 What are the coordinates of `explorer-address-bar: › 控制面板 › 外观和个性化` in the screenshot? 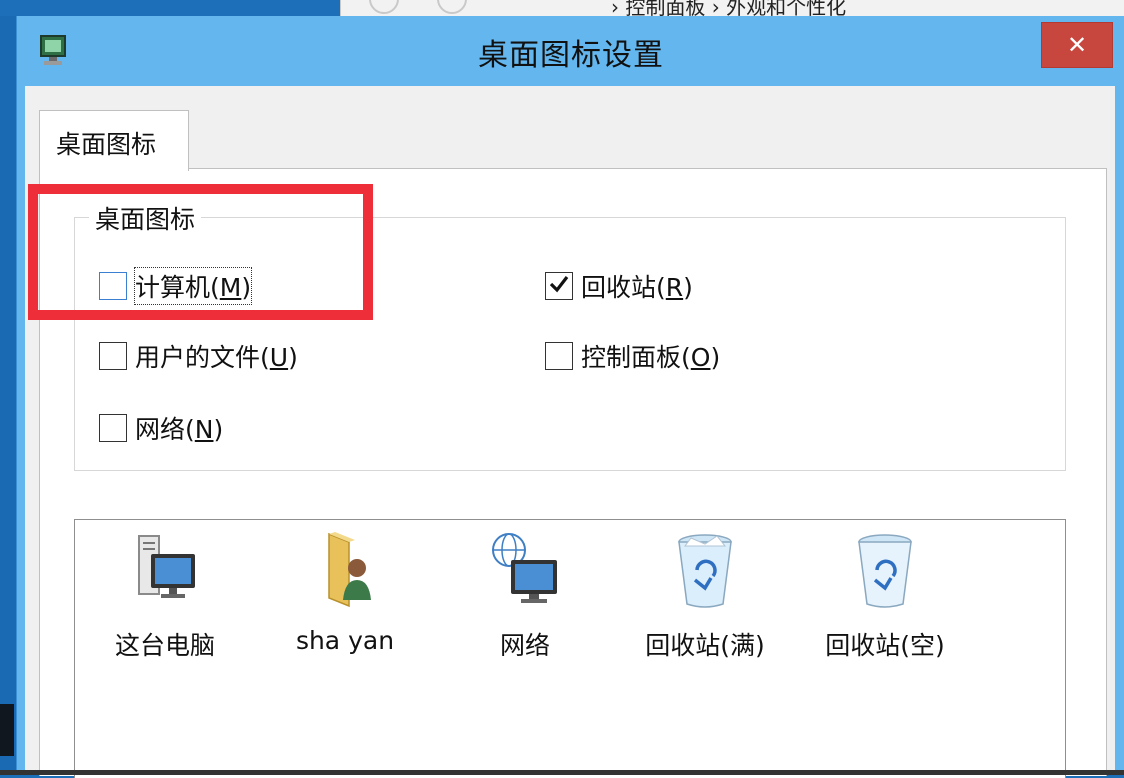 It's located at (732, 8).